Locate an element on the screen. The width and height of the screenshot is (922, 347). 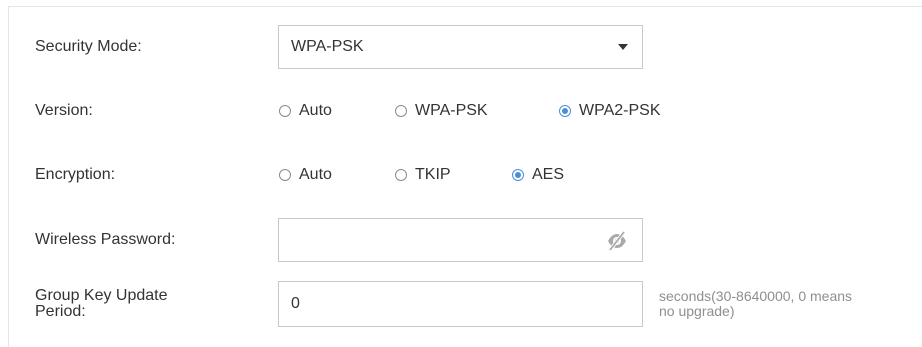
encryption-option-aes: AES is located at coordinates (538, 175).